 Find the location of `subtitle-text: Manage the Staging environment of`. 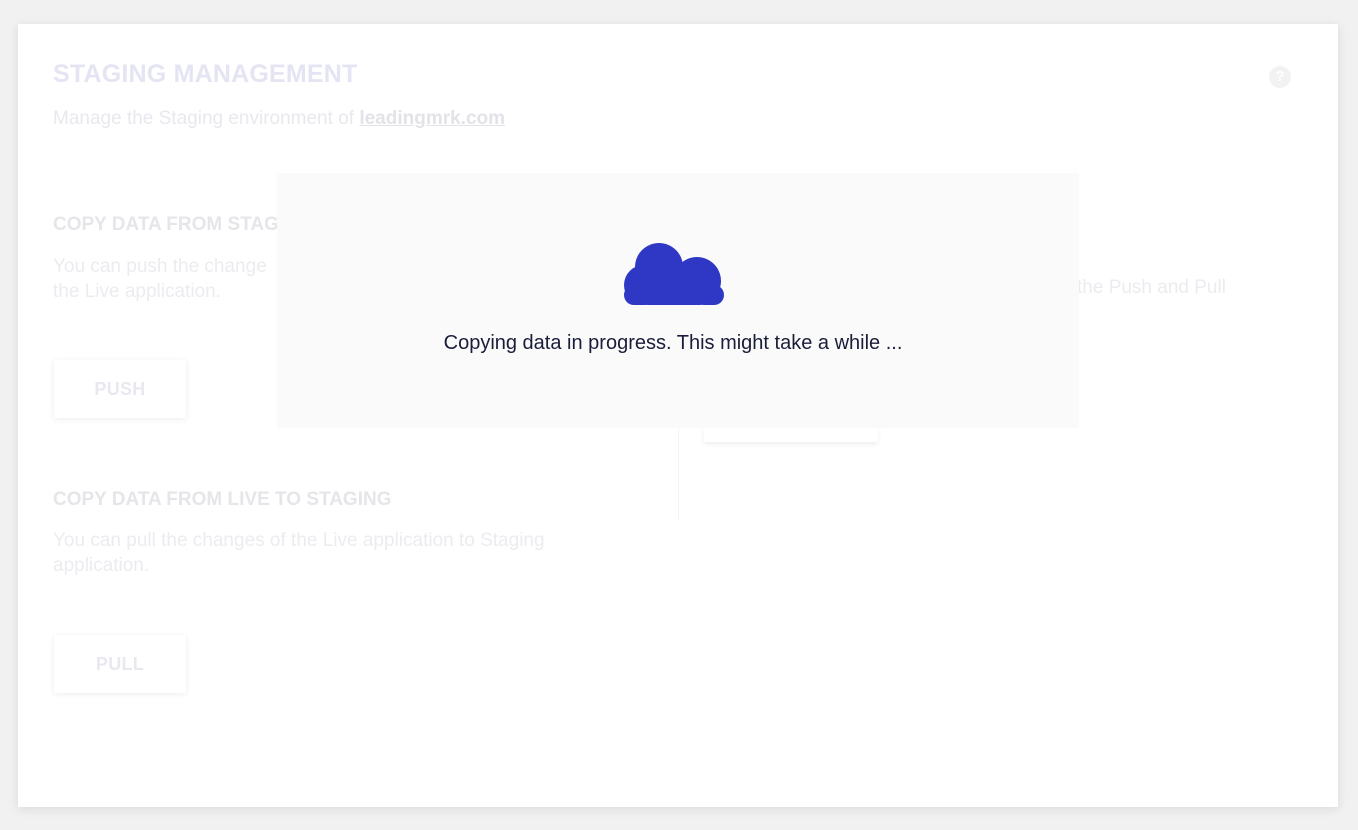

subtitle-text: Manage the Staging environment of is located at coordinates (206, 118).